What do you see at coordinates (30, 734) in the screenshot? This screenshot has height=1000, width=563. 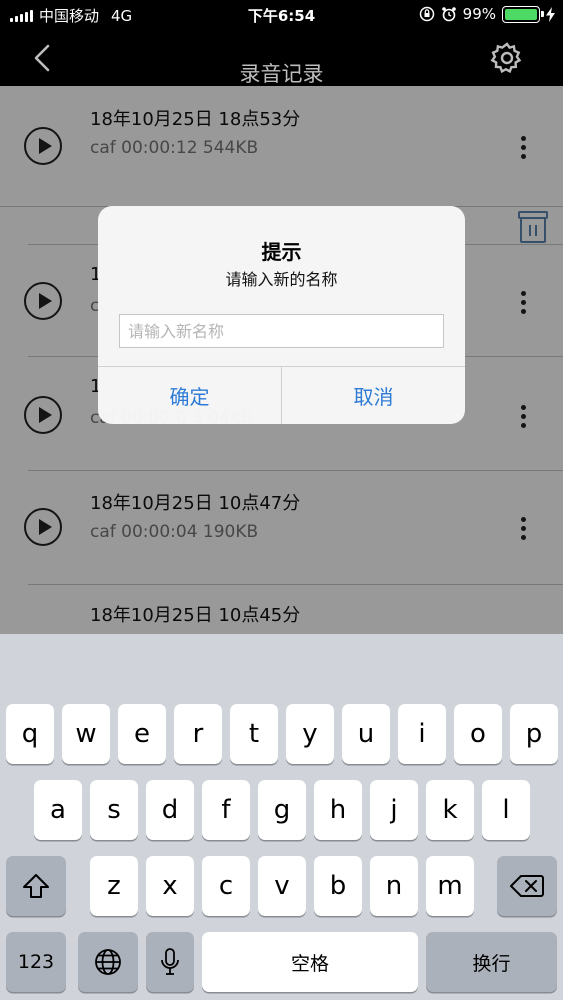 I see `key-q: q` at bounding box center [30, 734].